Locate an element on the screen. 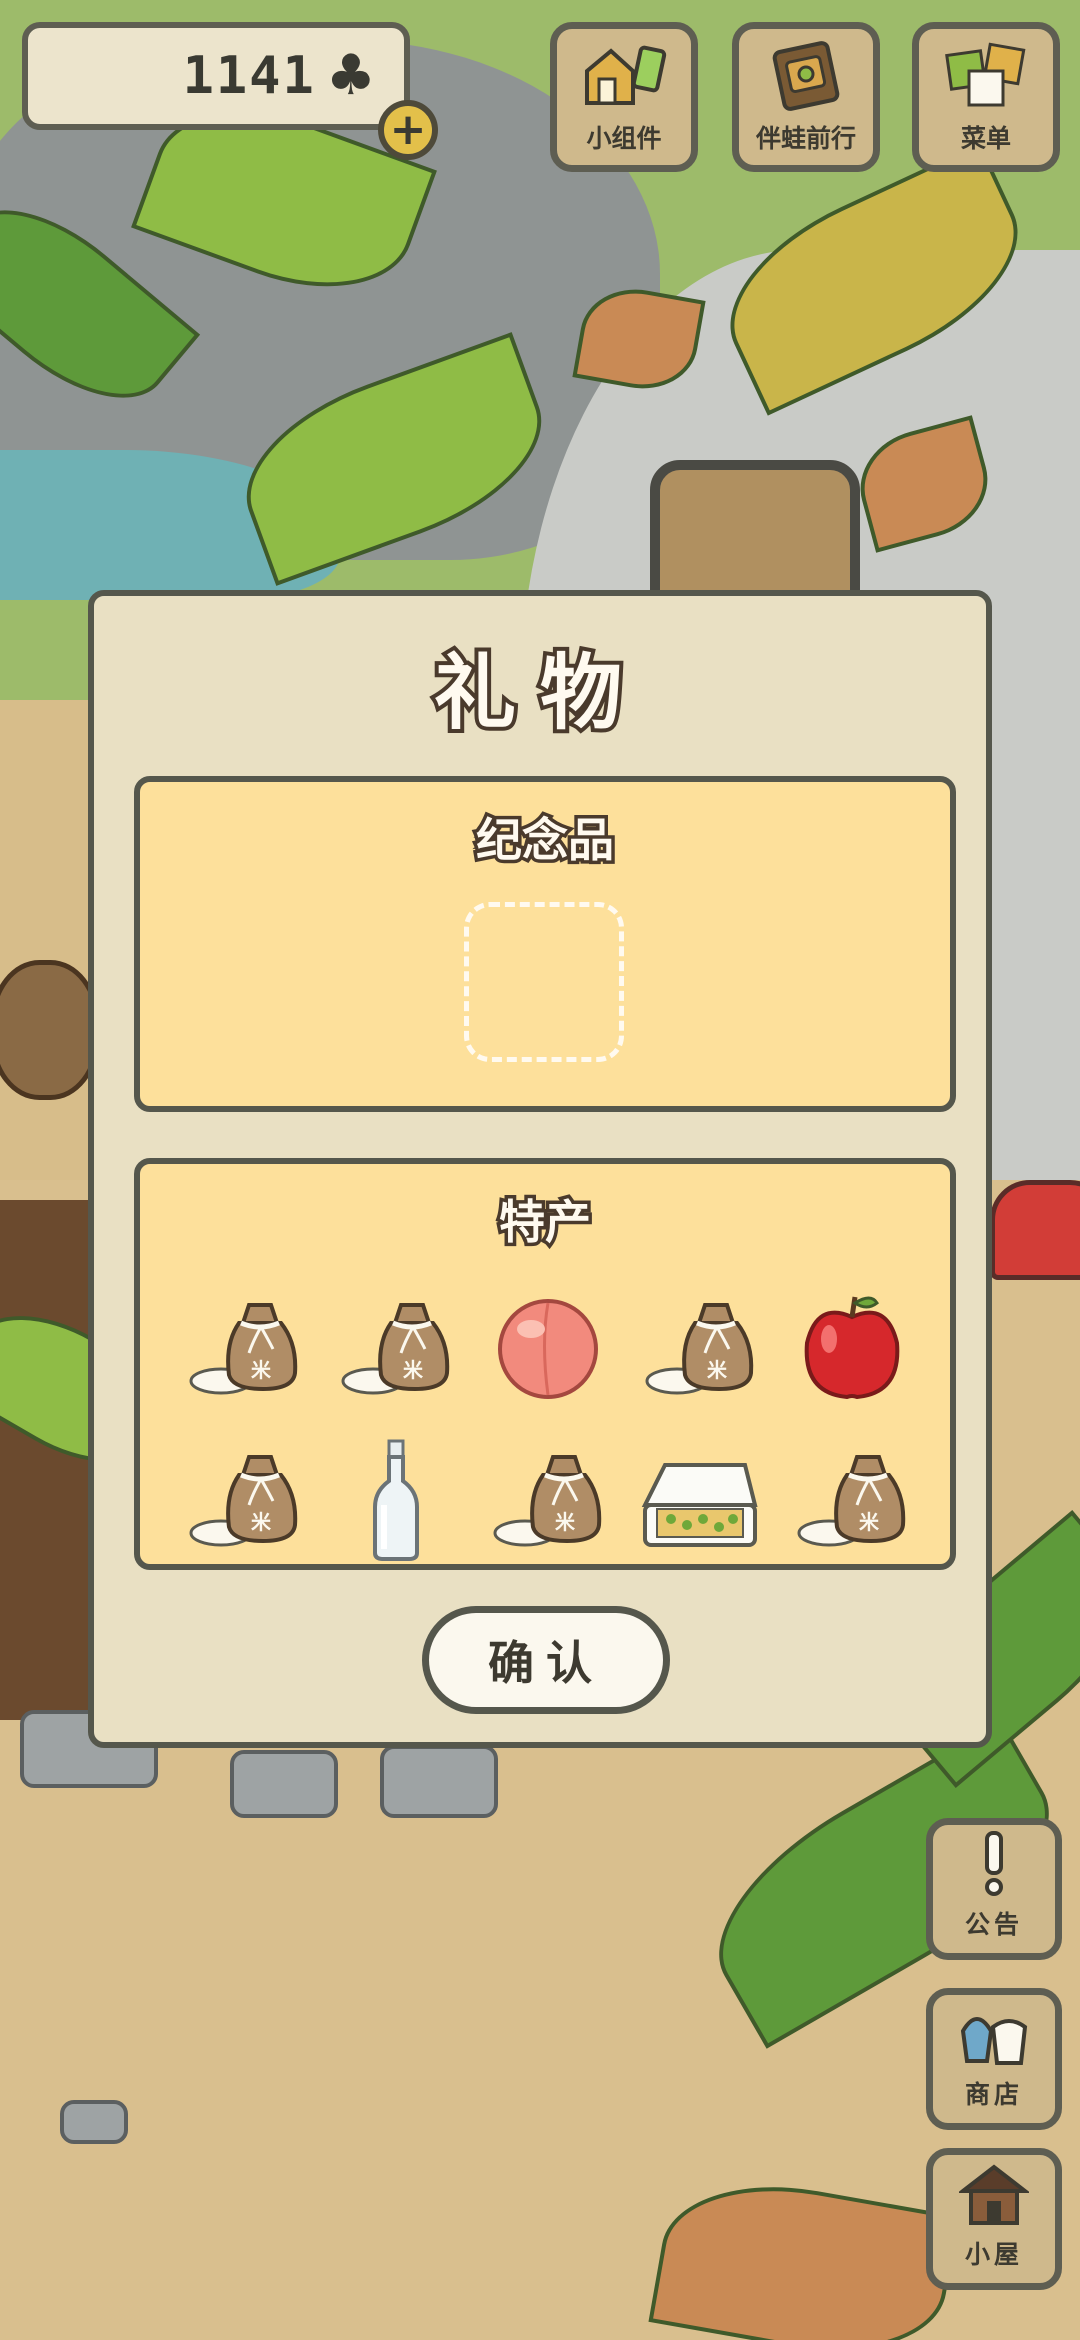 This screenshot has width=1080, height=2340. passport-icon is located at coordinates (806, 76).